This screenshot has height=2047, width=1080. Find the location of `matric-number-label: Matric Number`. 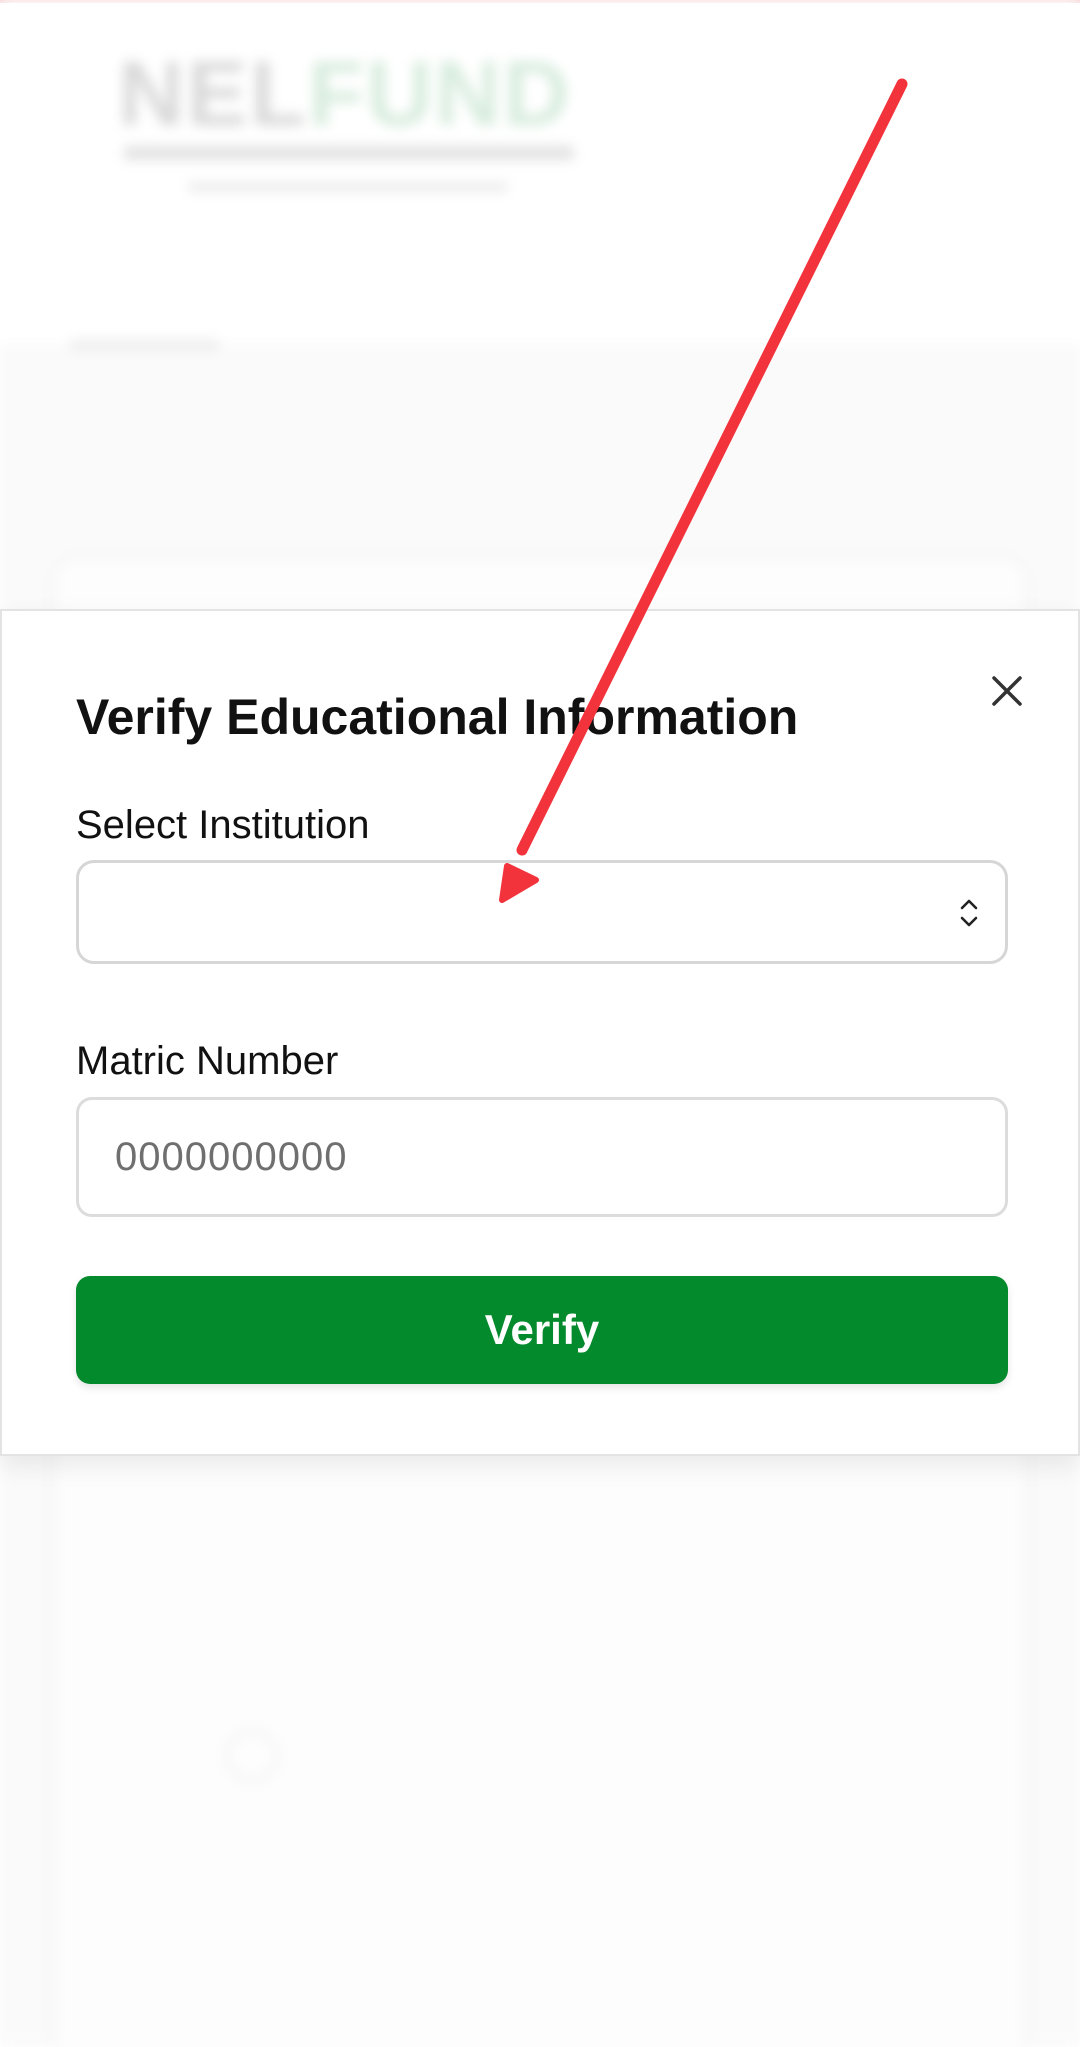

matric-number-label: Matric Number is located at coordinates (207, 1061).